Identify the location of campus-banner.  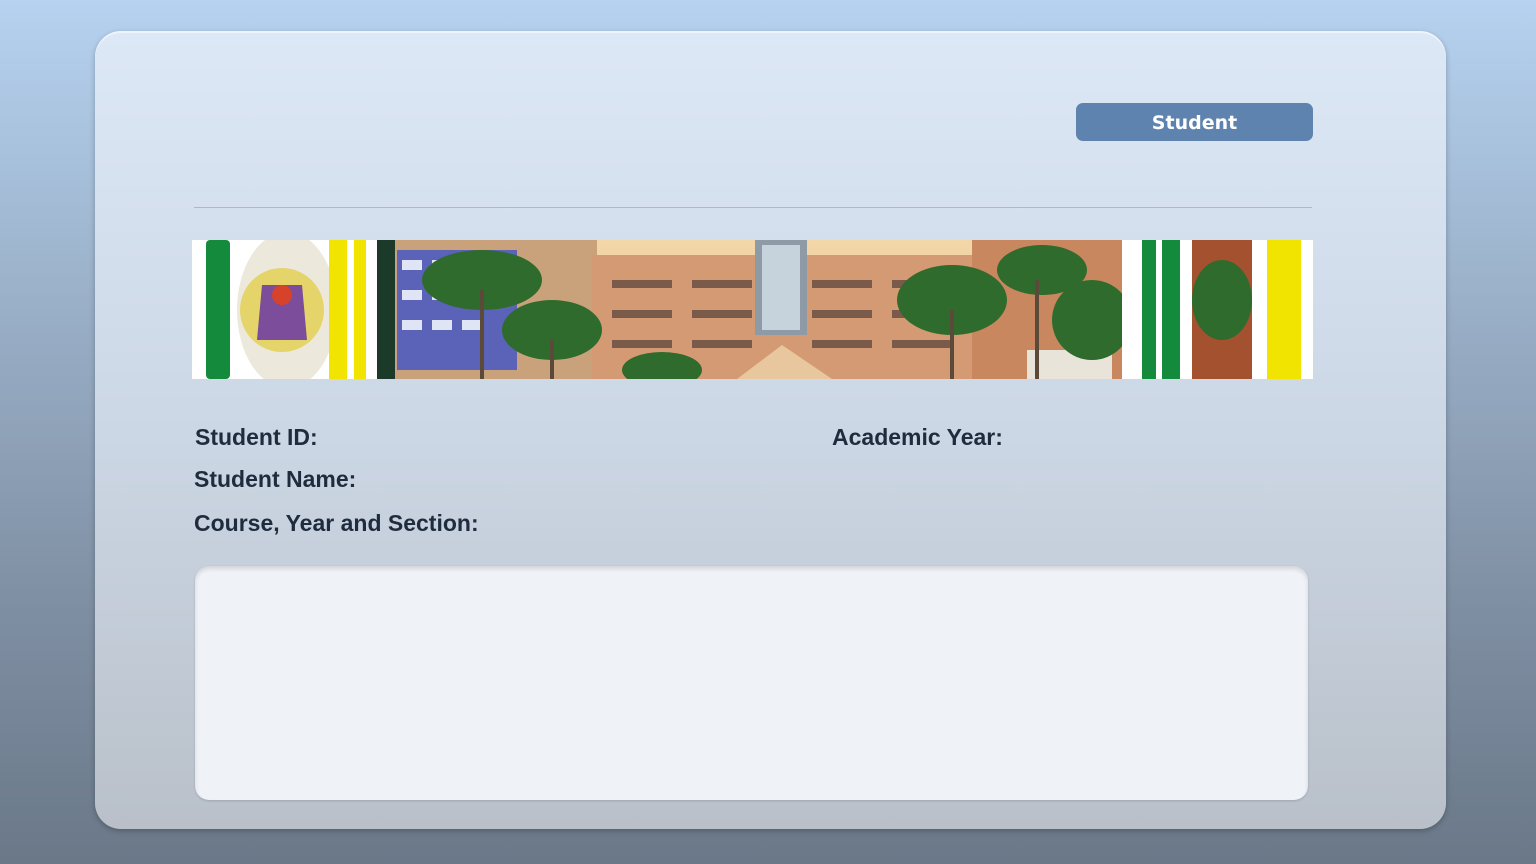
(752, 309).